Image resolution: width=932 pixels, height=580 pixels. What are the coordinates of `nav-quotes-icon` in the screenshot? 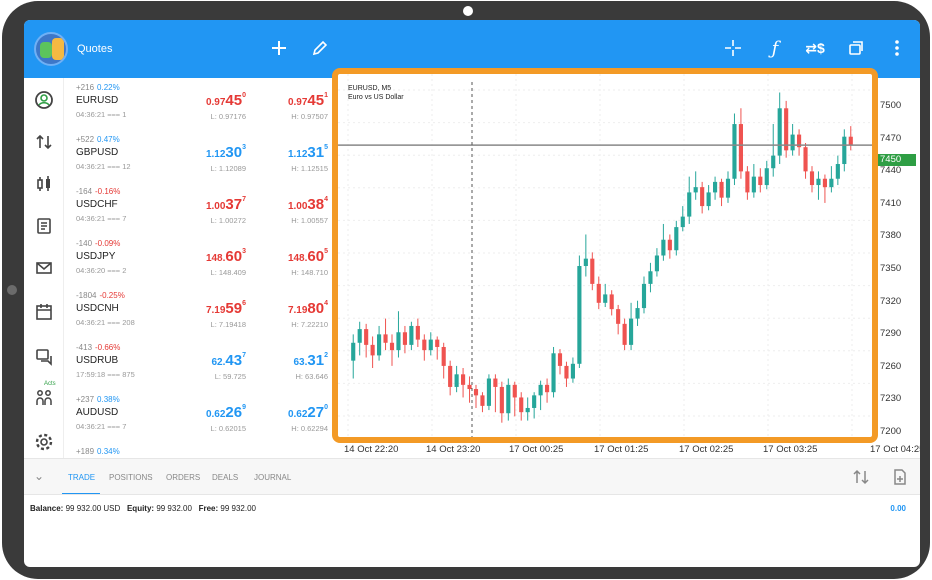 It's located at (44, 100).